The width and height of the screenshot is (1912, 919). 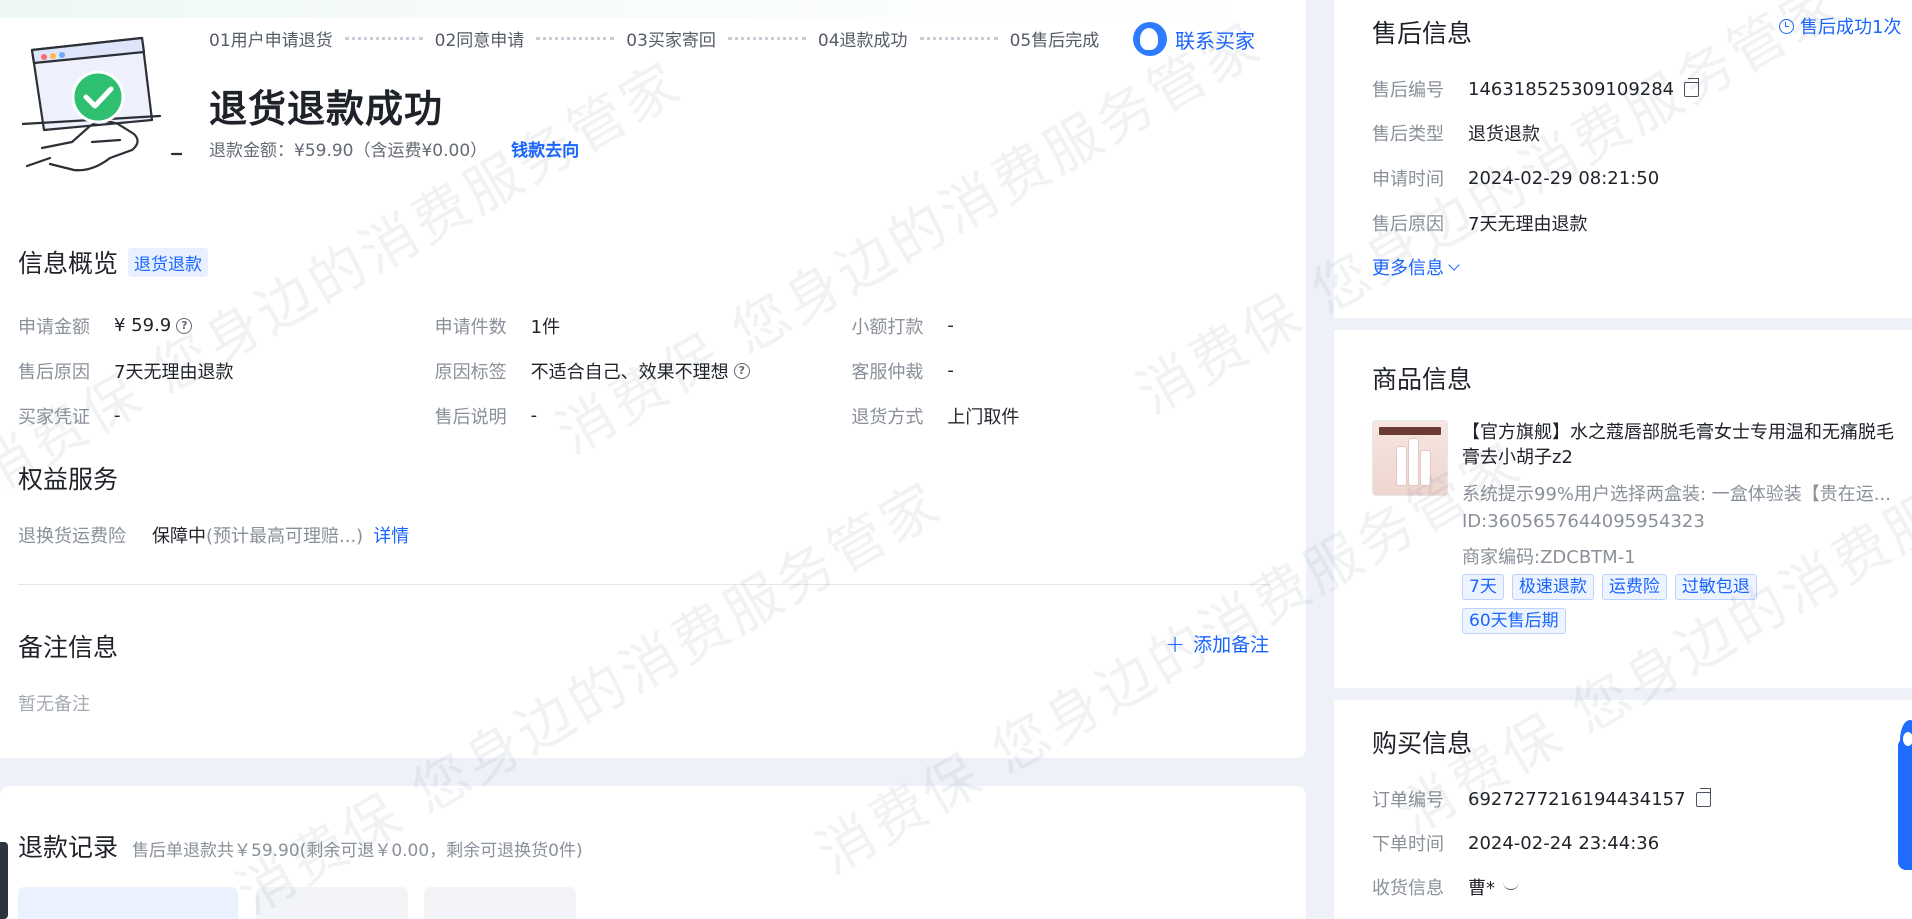 I want to click on order-number: 6927277216194434157, so click(x=1577, y=799).